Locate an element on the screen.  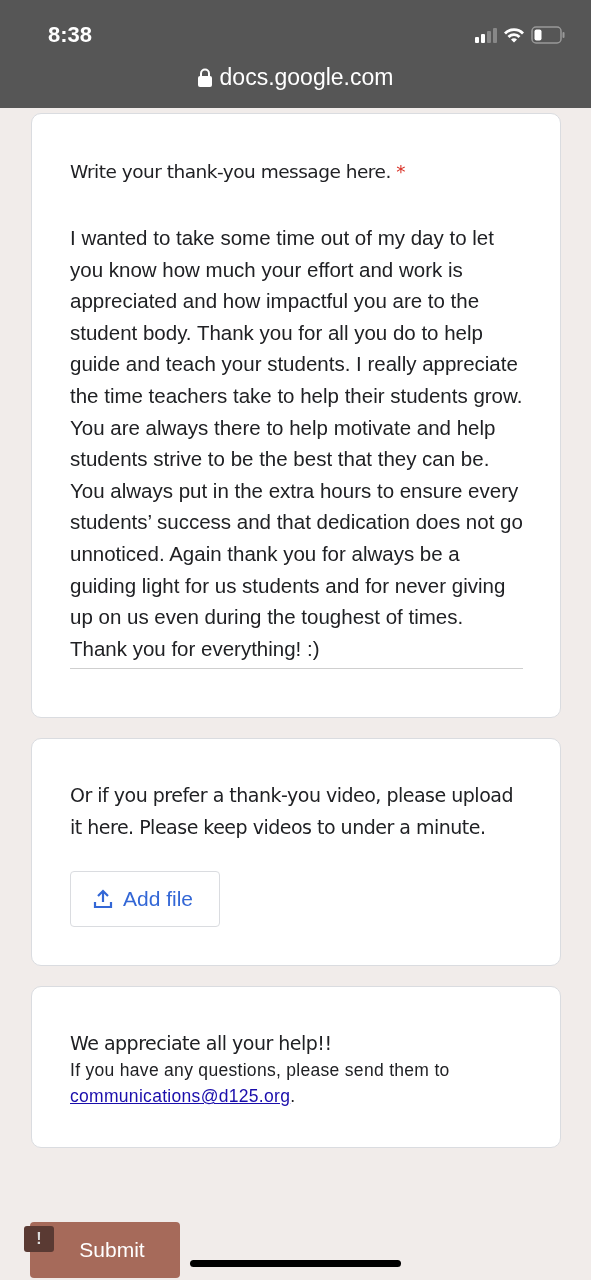
url-text: docs.google.com is located at coordinates (306, 77).